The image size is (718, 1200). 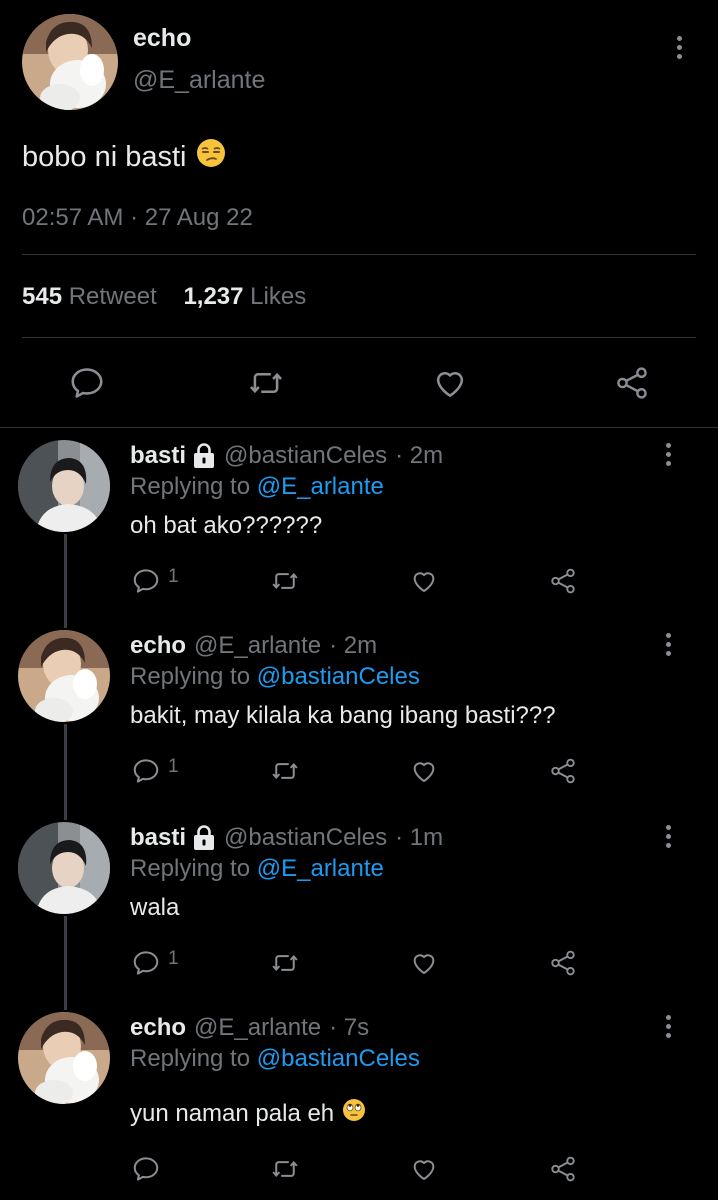 What do you see at coordinates (137, 217) in the screenshot?
I see `tweet-timestamp: 02:57 AM · 27 Aug 22` at bounding box center [137, 217].